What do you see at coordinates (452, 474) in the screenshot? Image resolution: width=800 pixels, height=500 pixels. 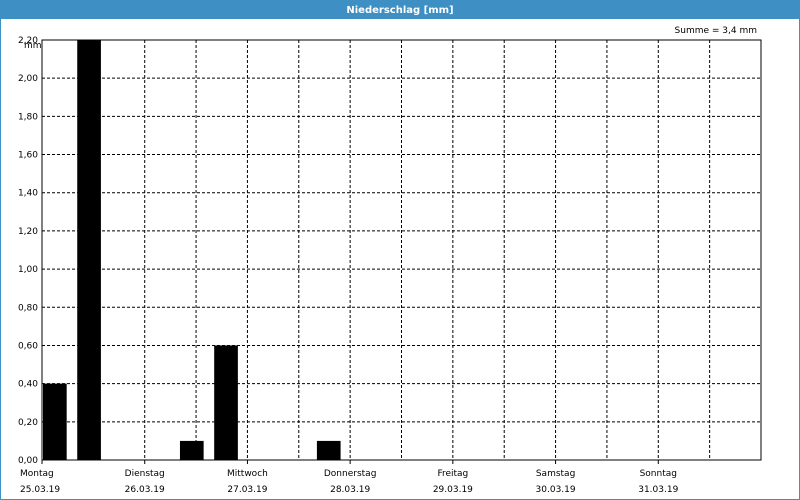 I see `x-tick-day-label: Freitag` at bounding box center [452, 474].